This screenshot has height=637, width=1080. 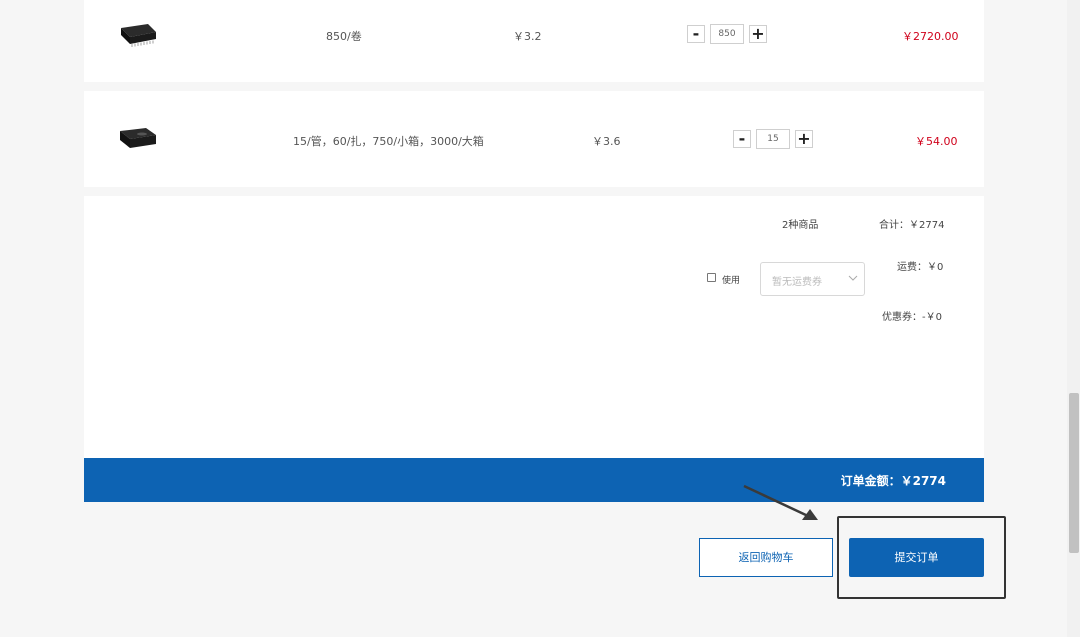 I want to click on shipping-coupon-select: 暂无运费券, so click(x=812, y=279).